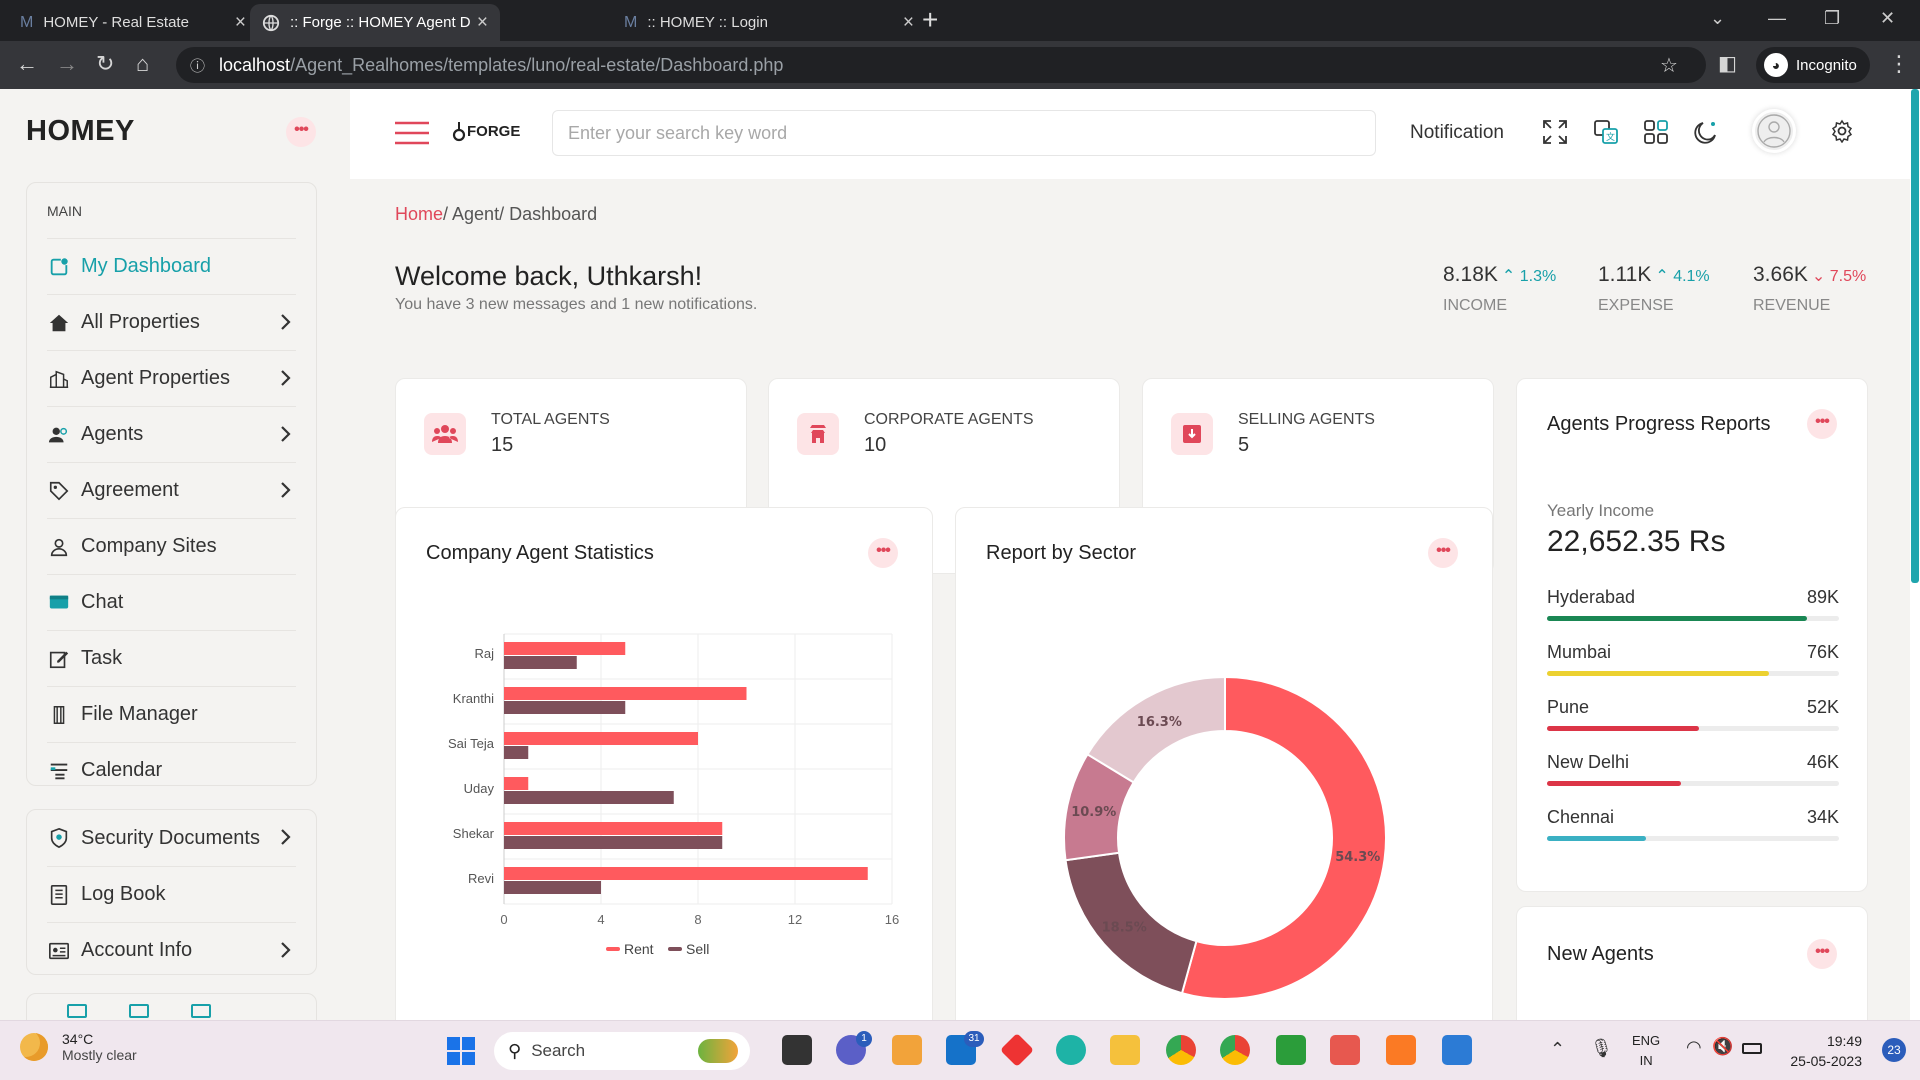 The width and height of the screenshot is (1920, 1080). What do you see at coordinates (1646, 1040) in the screenshot?
I see `language-code: ENG` at bounding box center [1646, 1040].